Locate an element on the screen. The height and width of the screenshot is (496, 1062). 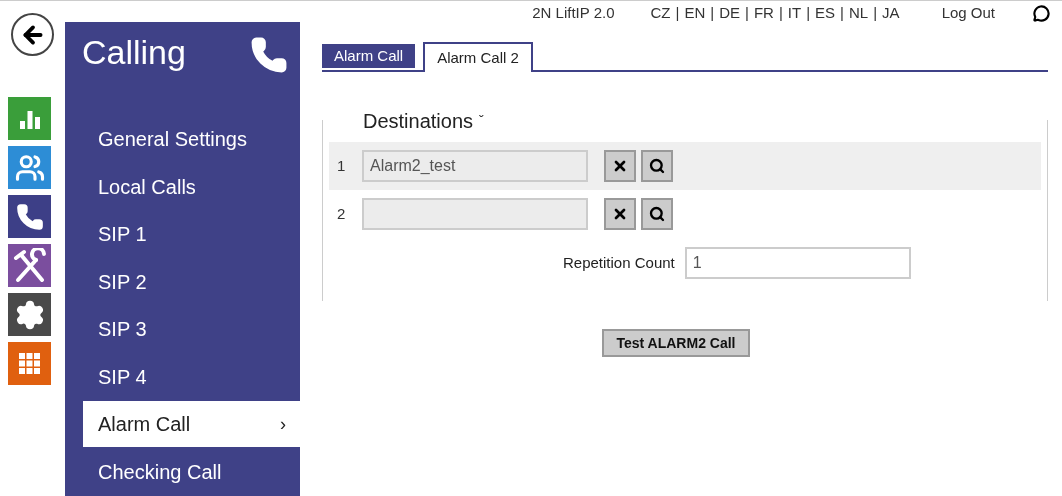
sidebar-title: Calling is located at coordinates (134, 52).